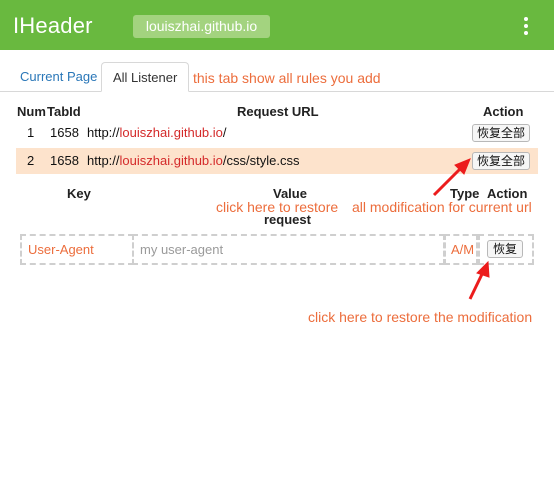 Image resolution: width=554 pixels, height=504 pixels. I want to click on restore-button: 恢复, so click(505, 249).